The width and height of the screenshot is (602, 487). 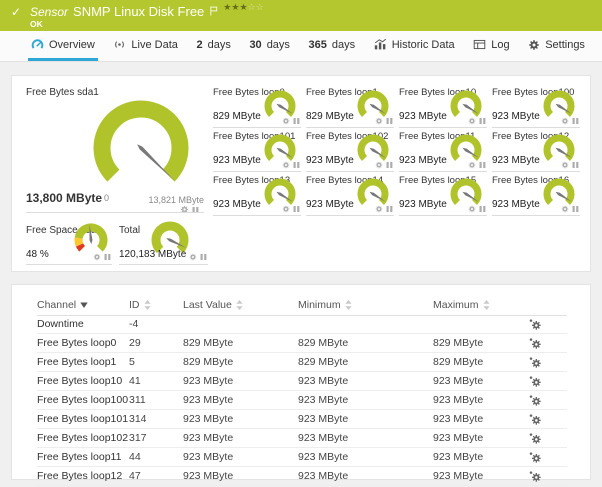 I want to click on tab-log: Log, so click(x=491, y=46).